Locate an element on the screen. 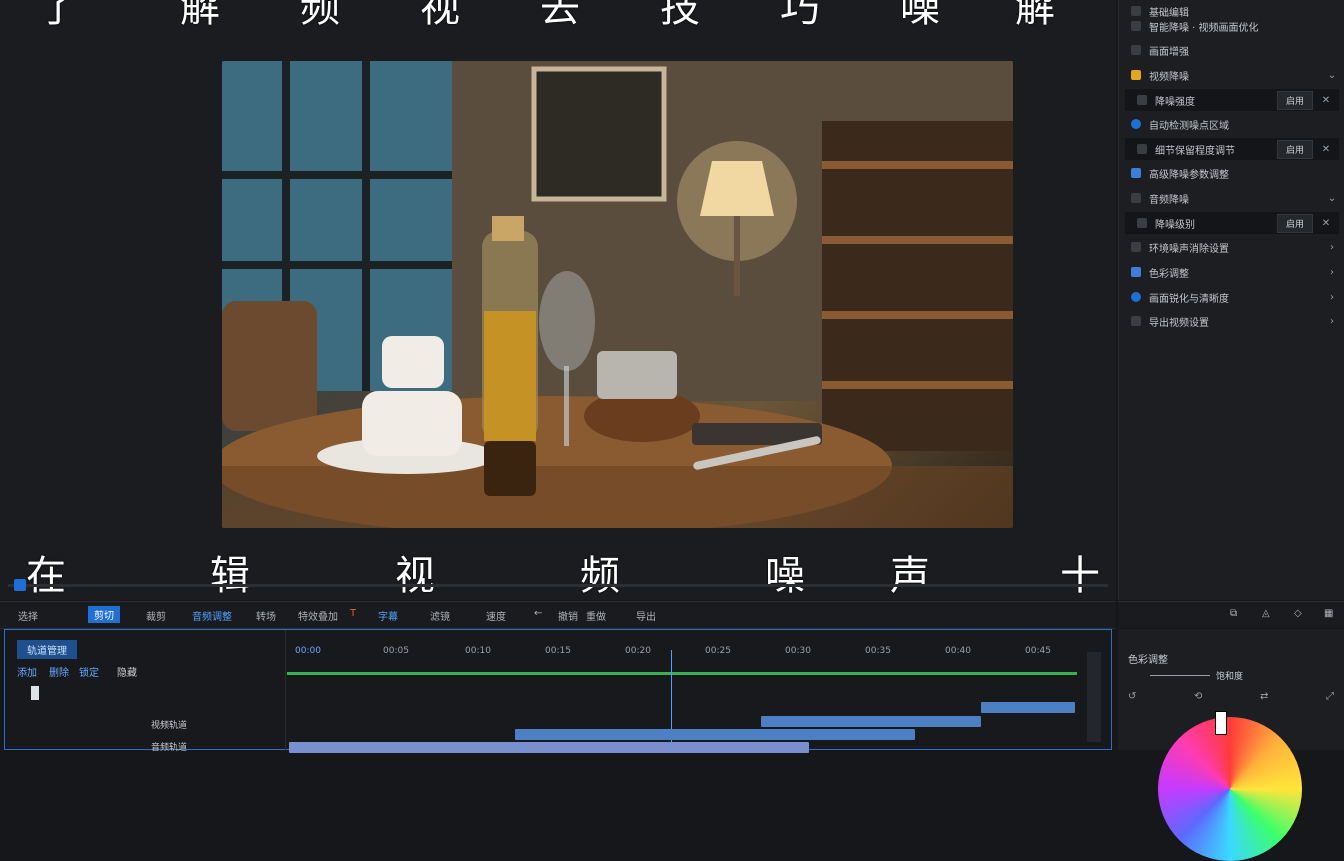  subtitle-top-char: 技 is located at coordinates (680, 15).